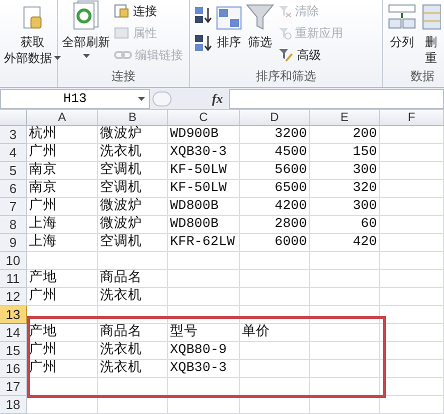 This screenshot has height=414, width=444. What do you see at coordinates (122, 33) in the screenshot?
I see `properties-icon` at bounding box center [122, 33].